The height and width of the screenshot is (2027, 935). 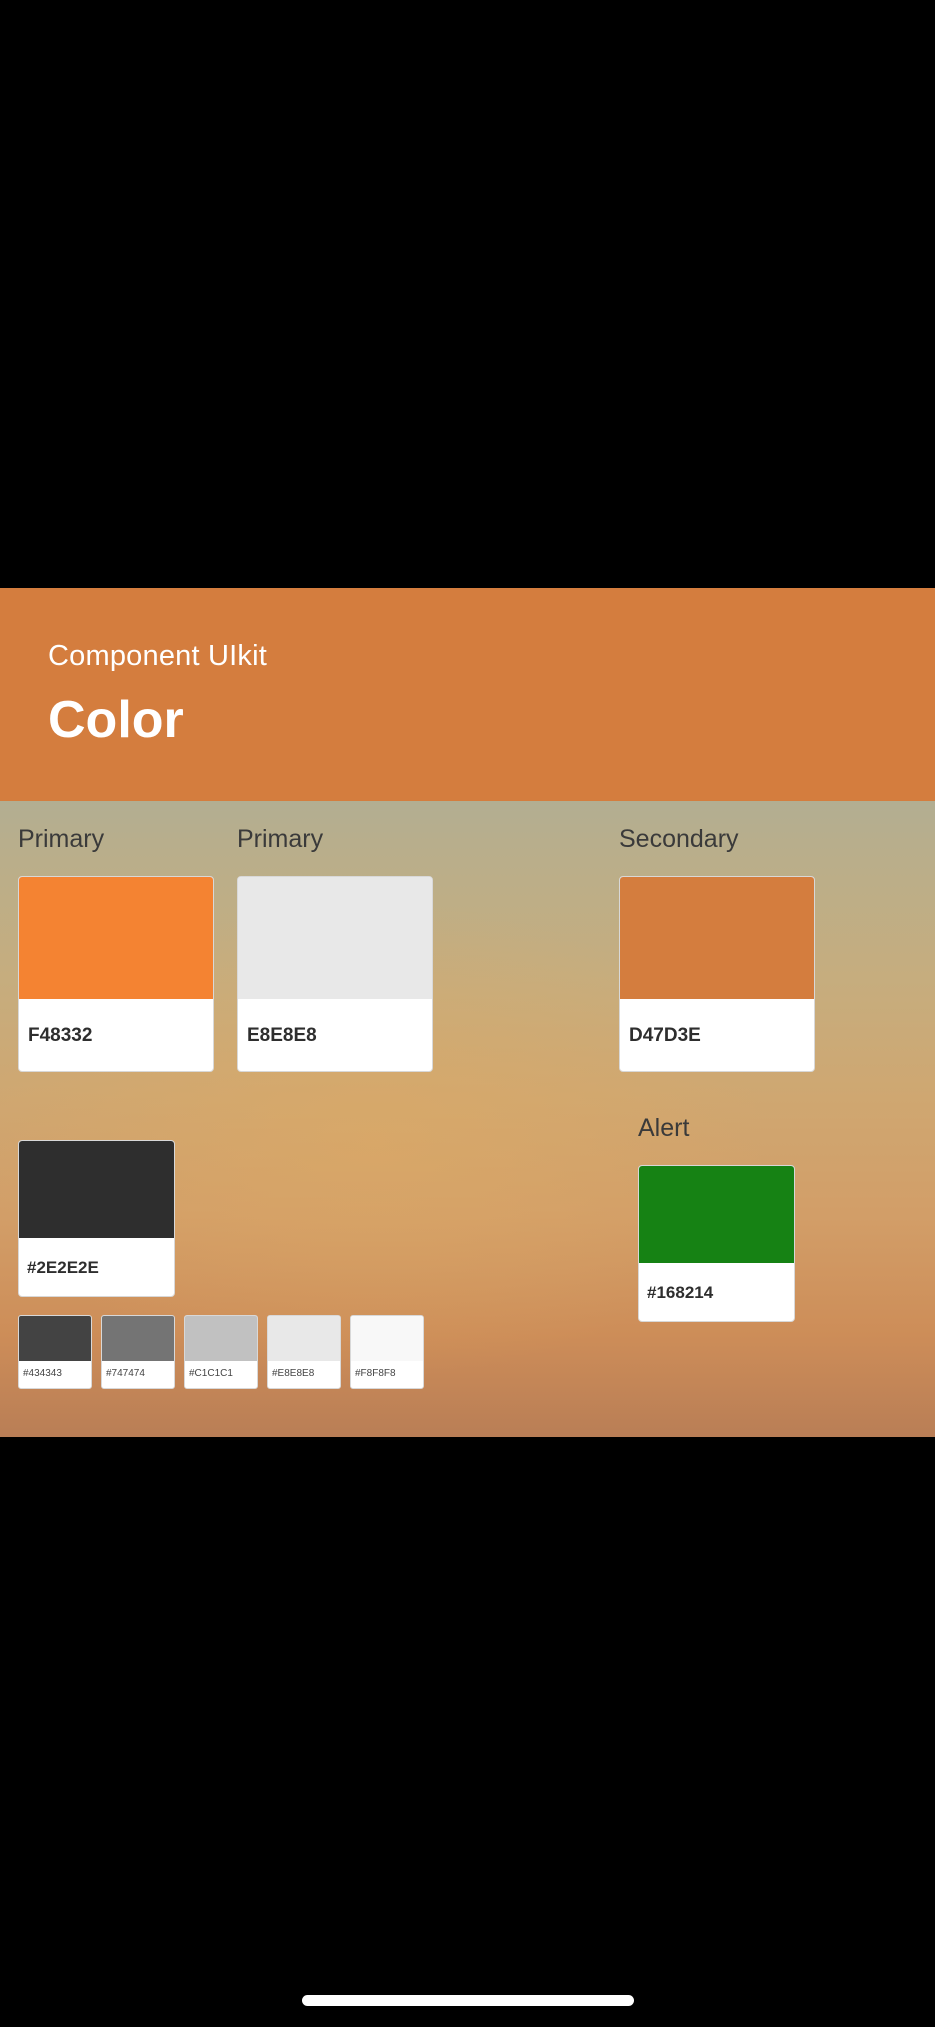 I want to click on swatch-card-grey-2: #747474, so click(x=138, y=1352).